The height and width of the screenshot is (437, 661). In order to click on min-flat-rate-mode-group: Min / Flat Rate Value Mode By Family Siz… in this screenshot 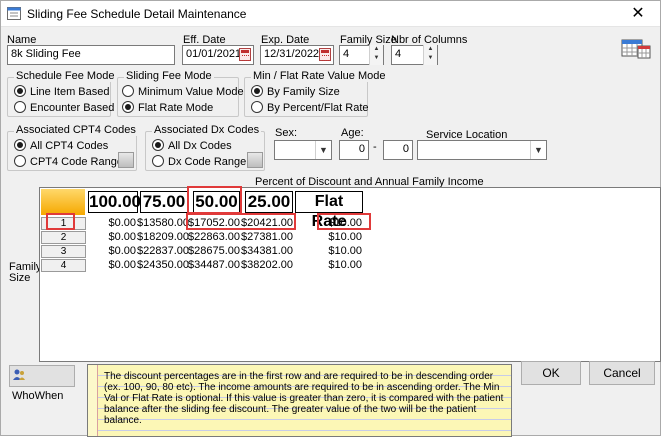, I will do `click(316, 93)`.